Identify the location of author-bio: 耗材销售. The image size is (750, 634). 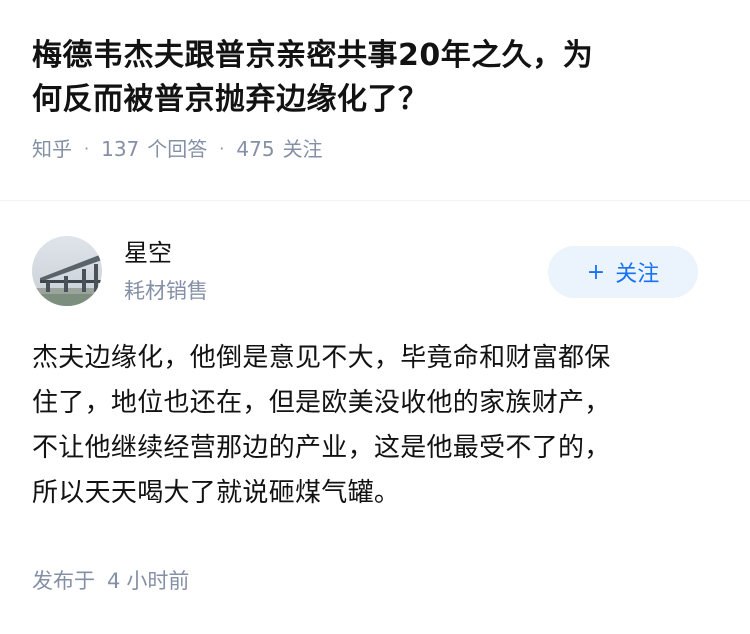
(166, 291).